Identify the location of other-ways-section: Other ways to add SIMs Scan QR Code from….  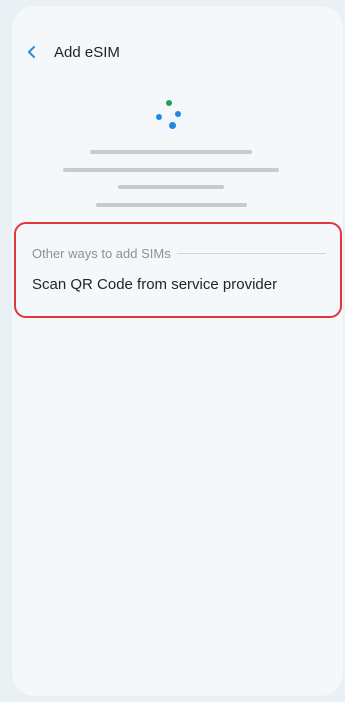
(178, 270).